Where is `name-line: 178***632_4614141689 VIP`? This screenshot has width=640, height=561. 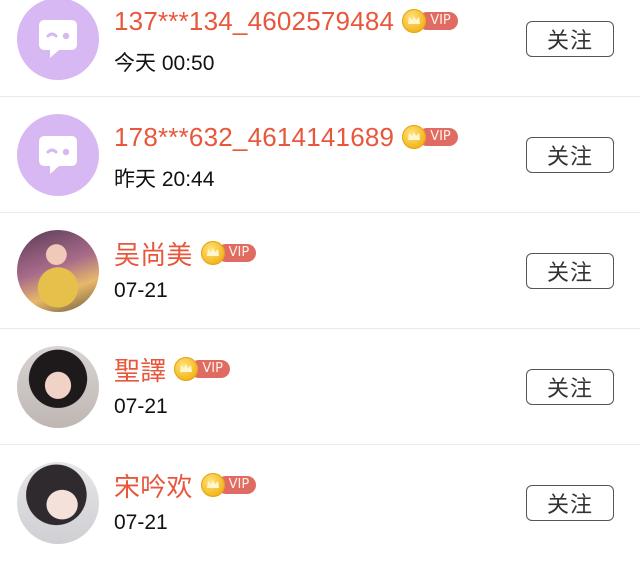 name-line: 178***632_4614141689 VIP is located at coordinates (286, 137).